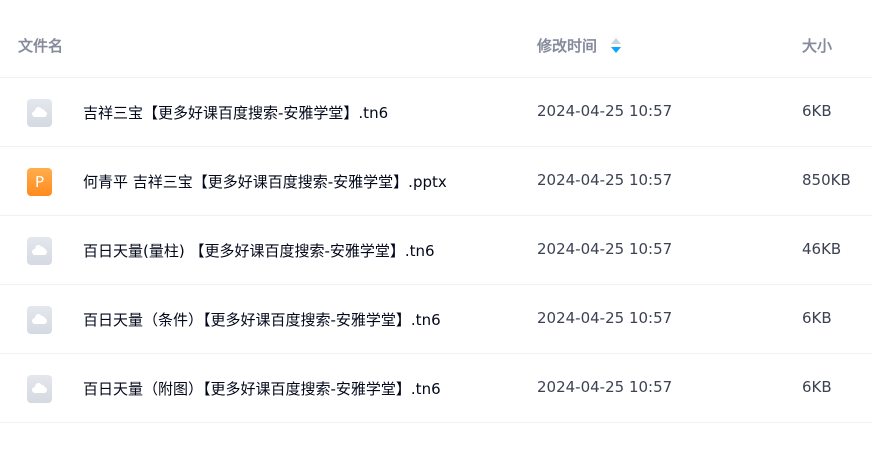 This screenshot has width=872, height=459. Describe the element at coordinates (826, 180) in the screenshot. I see `file-size: 850KB` at that location.